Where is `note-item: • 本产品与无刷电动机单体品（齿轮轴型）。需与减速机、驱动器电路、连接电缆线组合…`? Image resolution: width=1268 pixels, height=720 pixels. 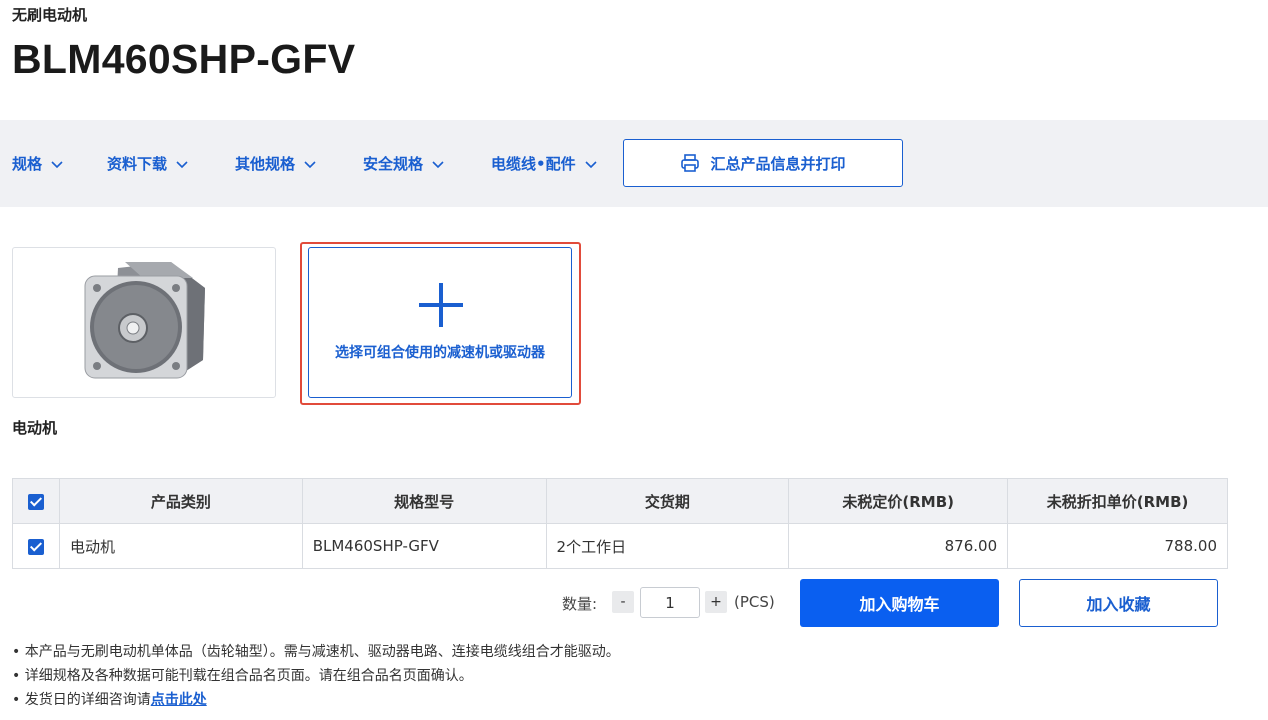 note-item: • 本产品与无刷电动机单体品（齿轮轴型）。需与减速机、驱动器电路、连接电缆线组合… is located at coordinates (316, 652).